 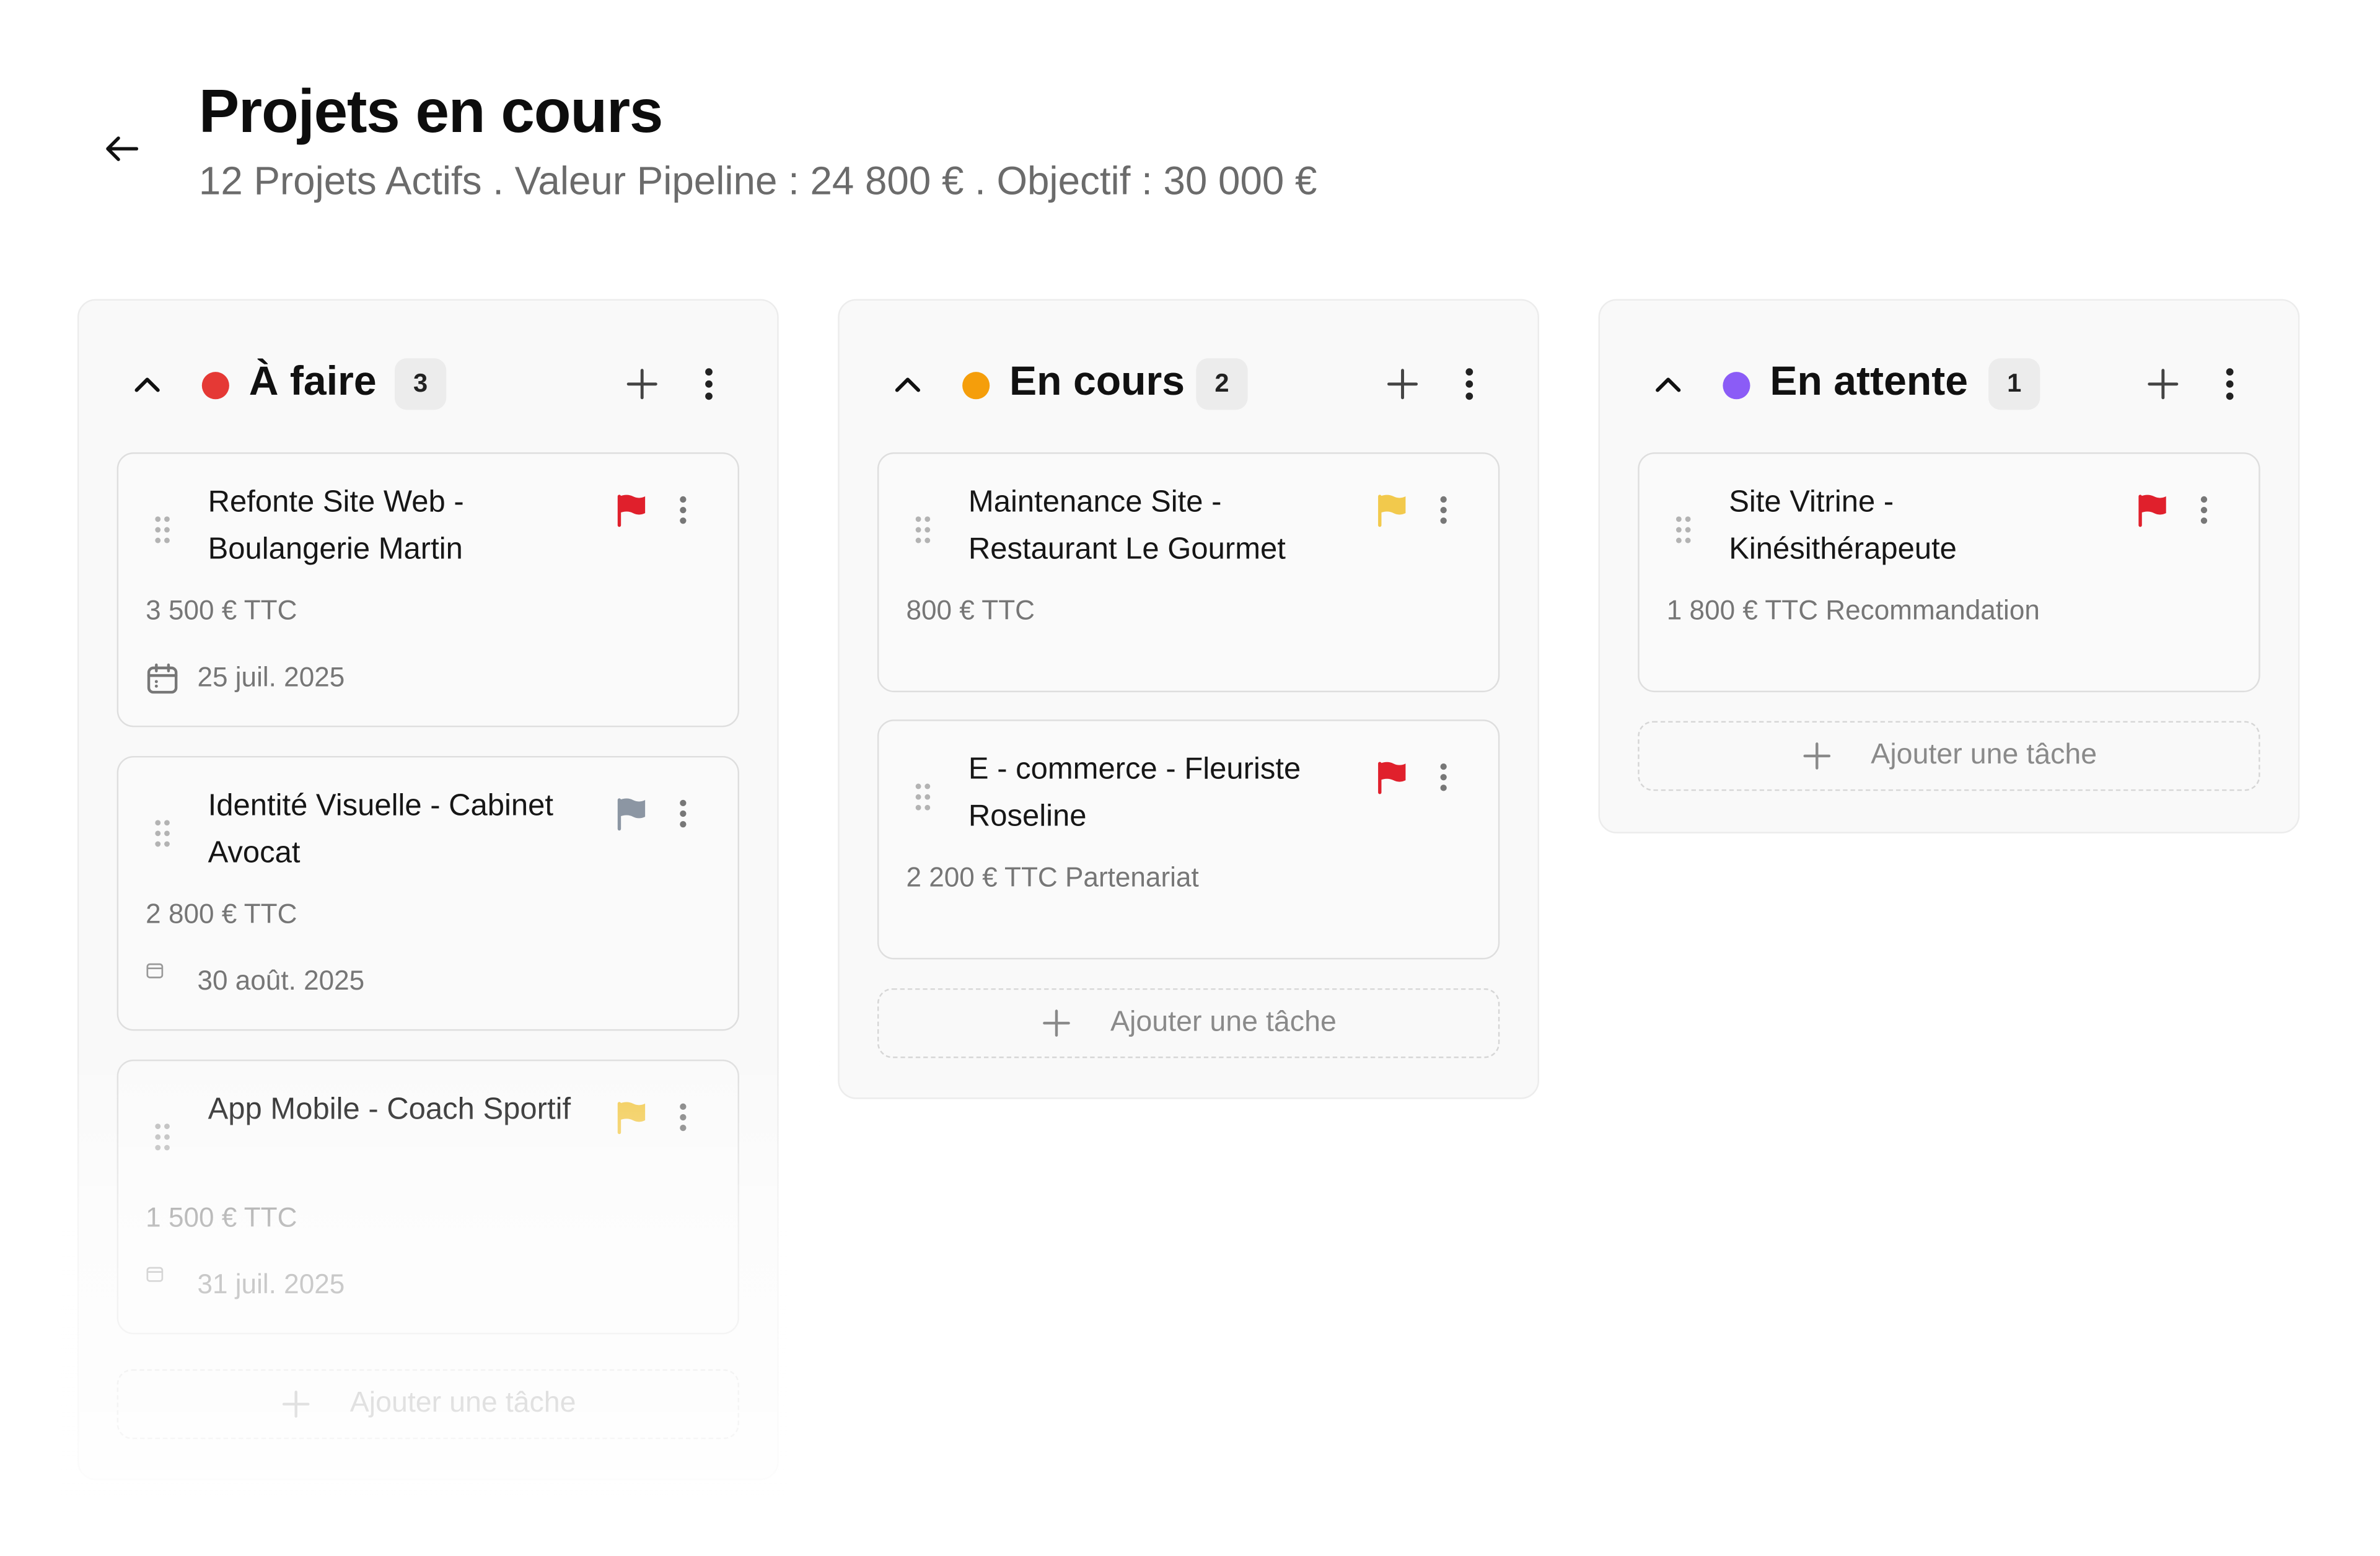 What do you see at coordinates (312, 381) in the screenshot?
I see `column-title: À faire` at bounding box center [312, 381].